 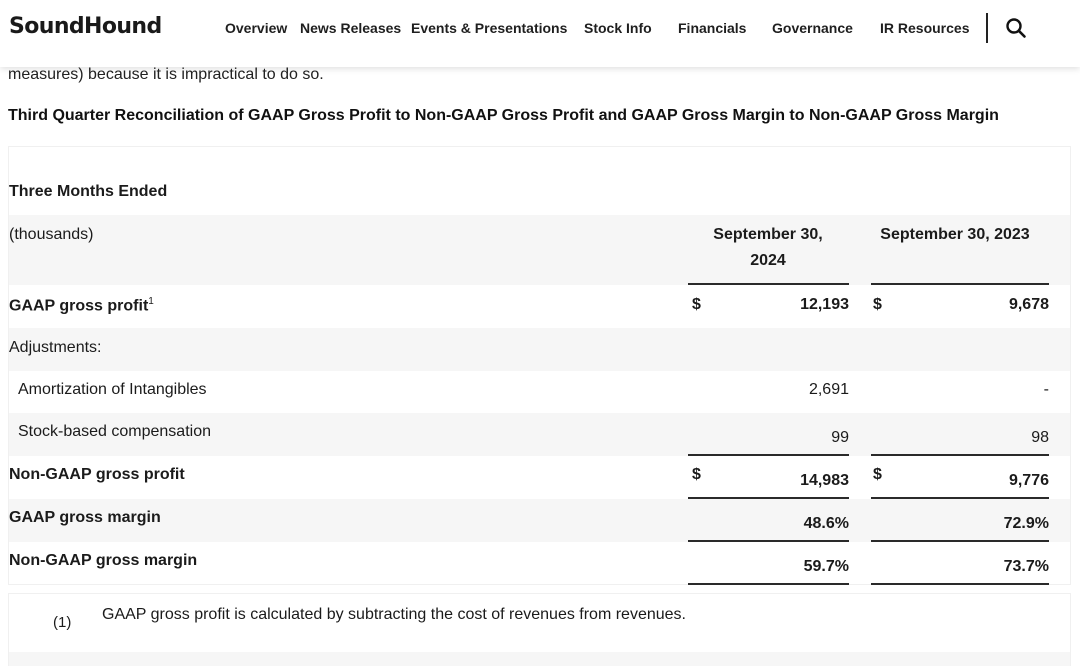 What do you see at coordinates (987, 28) in the screenshot?
I see `nav-divider` at bounding box center [987, 28].